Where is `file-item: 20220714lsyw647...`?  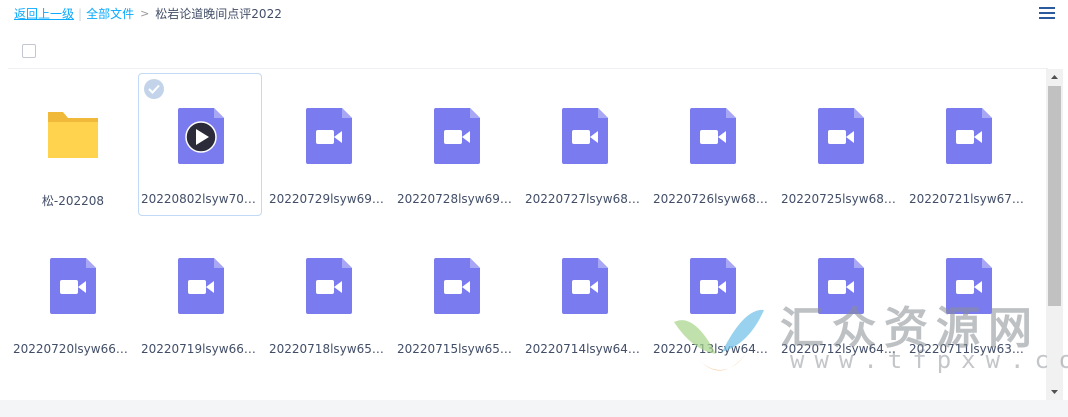
file-item: 20220714lsyw647... is located at coordinates (584, 294).